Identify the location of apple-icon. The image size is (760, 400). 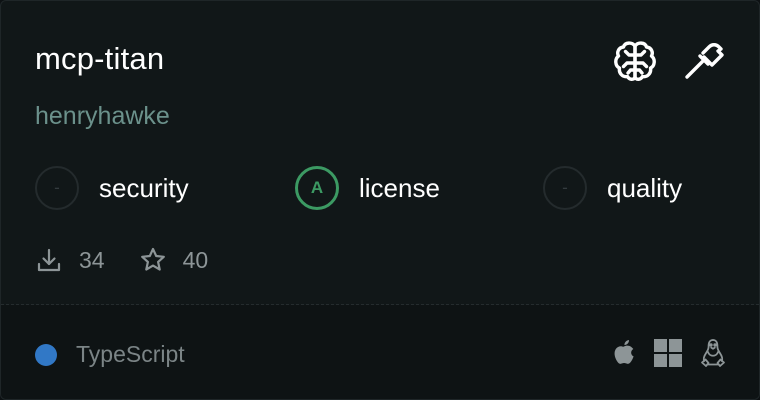
(624, 355).